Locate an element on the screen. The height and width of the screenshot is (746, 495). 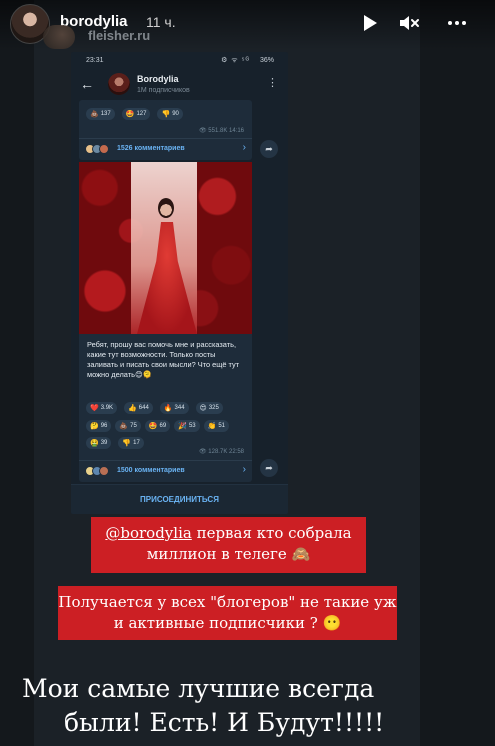
channel-header: ← Borodylia 1М подписчиков ⋮ is located at coordinates (179, 84).